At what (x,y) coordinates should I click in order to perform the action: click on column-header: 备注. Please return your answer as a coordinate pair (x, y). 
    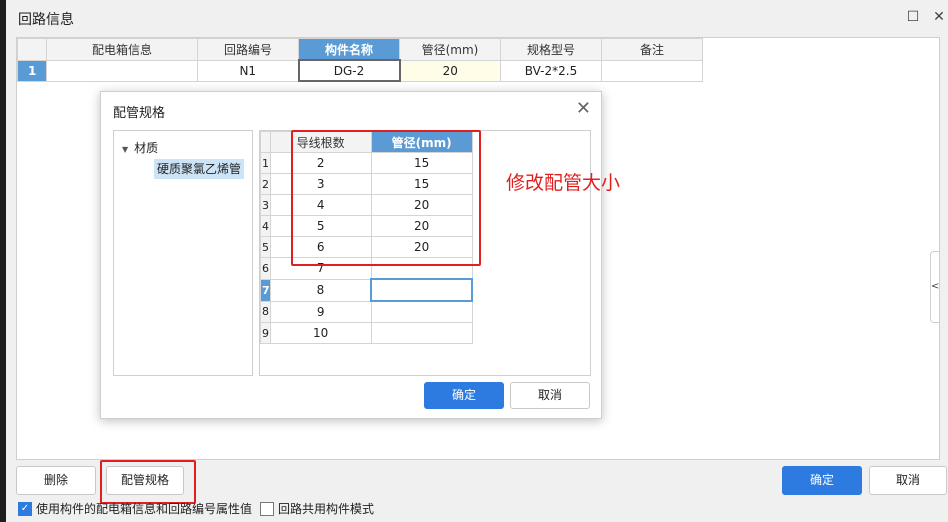
    Looking at the image, I should click on (652, 49).